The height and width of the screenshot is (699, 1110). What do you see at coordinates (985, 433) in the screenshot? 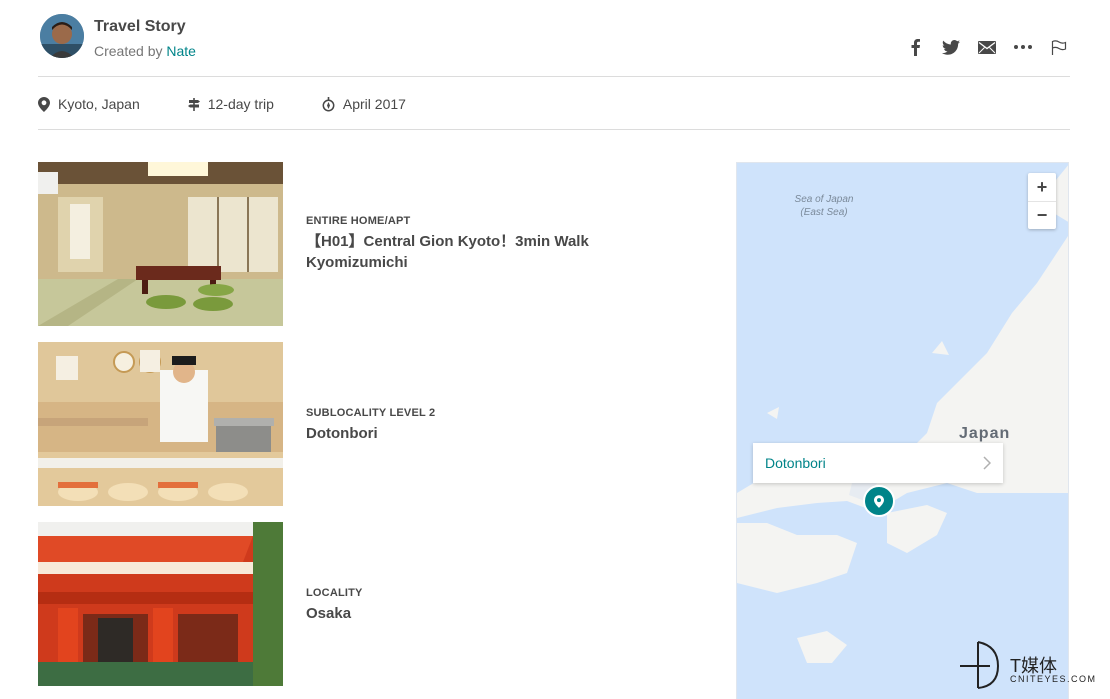
I see `country-label: Japan` at bounding box center [985, 433].